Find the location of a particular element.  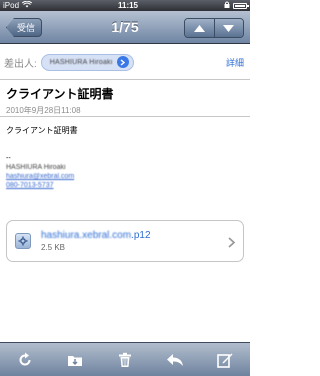

compose-icon is located at coordinates (225, 360).